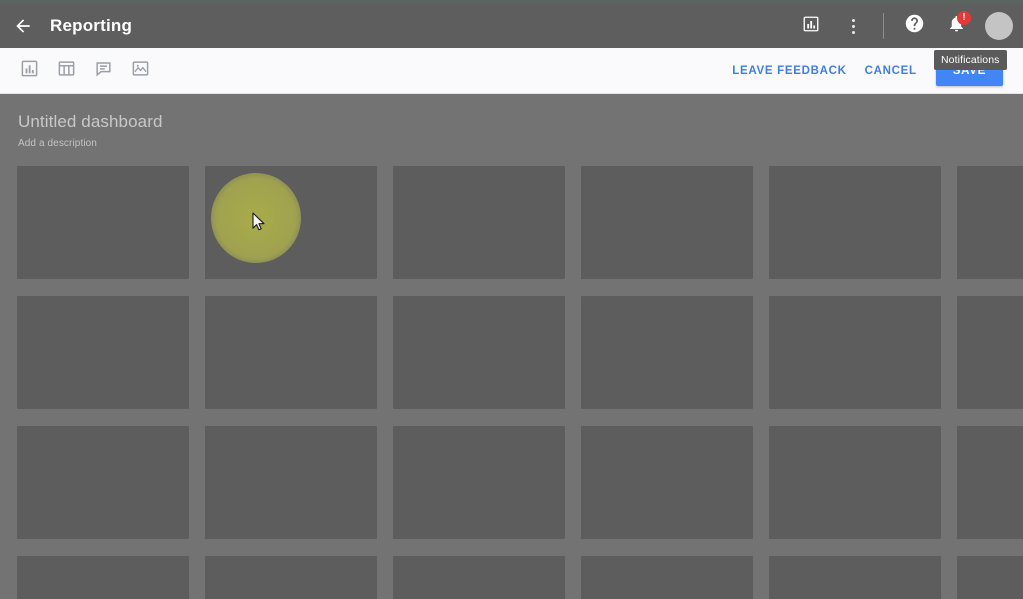  What do you see at coordinates (789, 71) in the screenshot?
I see `leave-feedback-button: LEAVE FEEDBACK` at bounding box center [789, 71].